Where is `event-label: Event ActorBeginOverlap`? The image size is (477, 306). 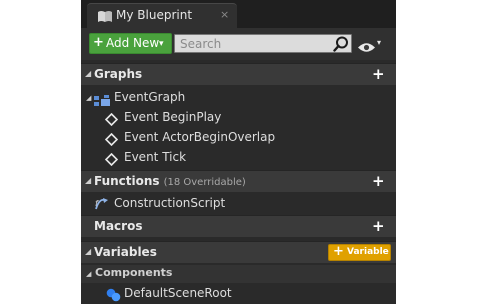
event-label: Event ActorBeginOverlap is located at coordinates (200, 137).